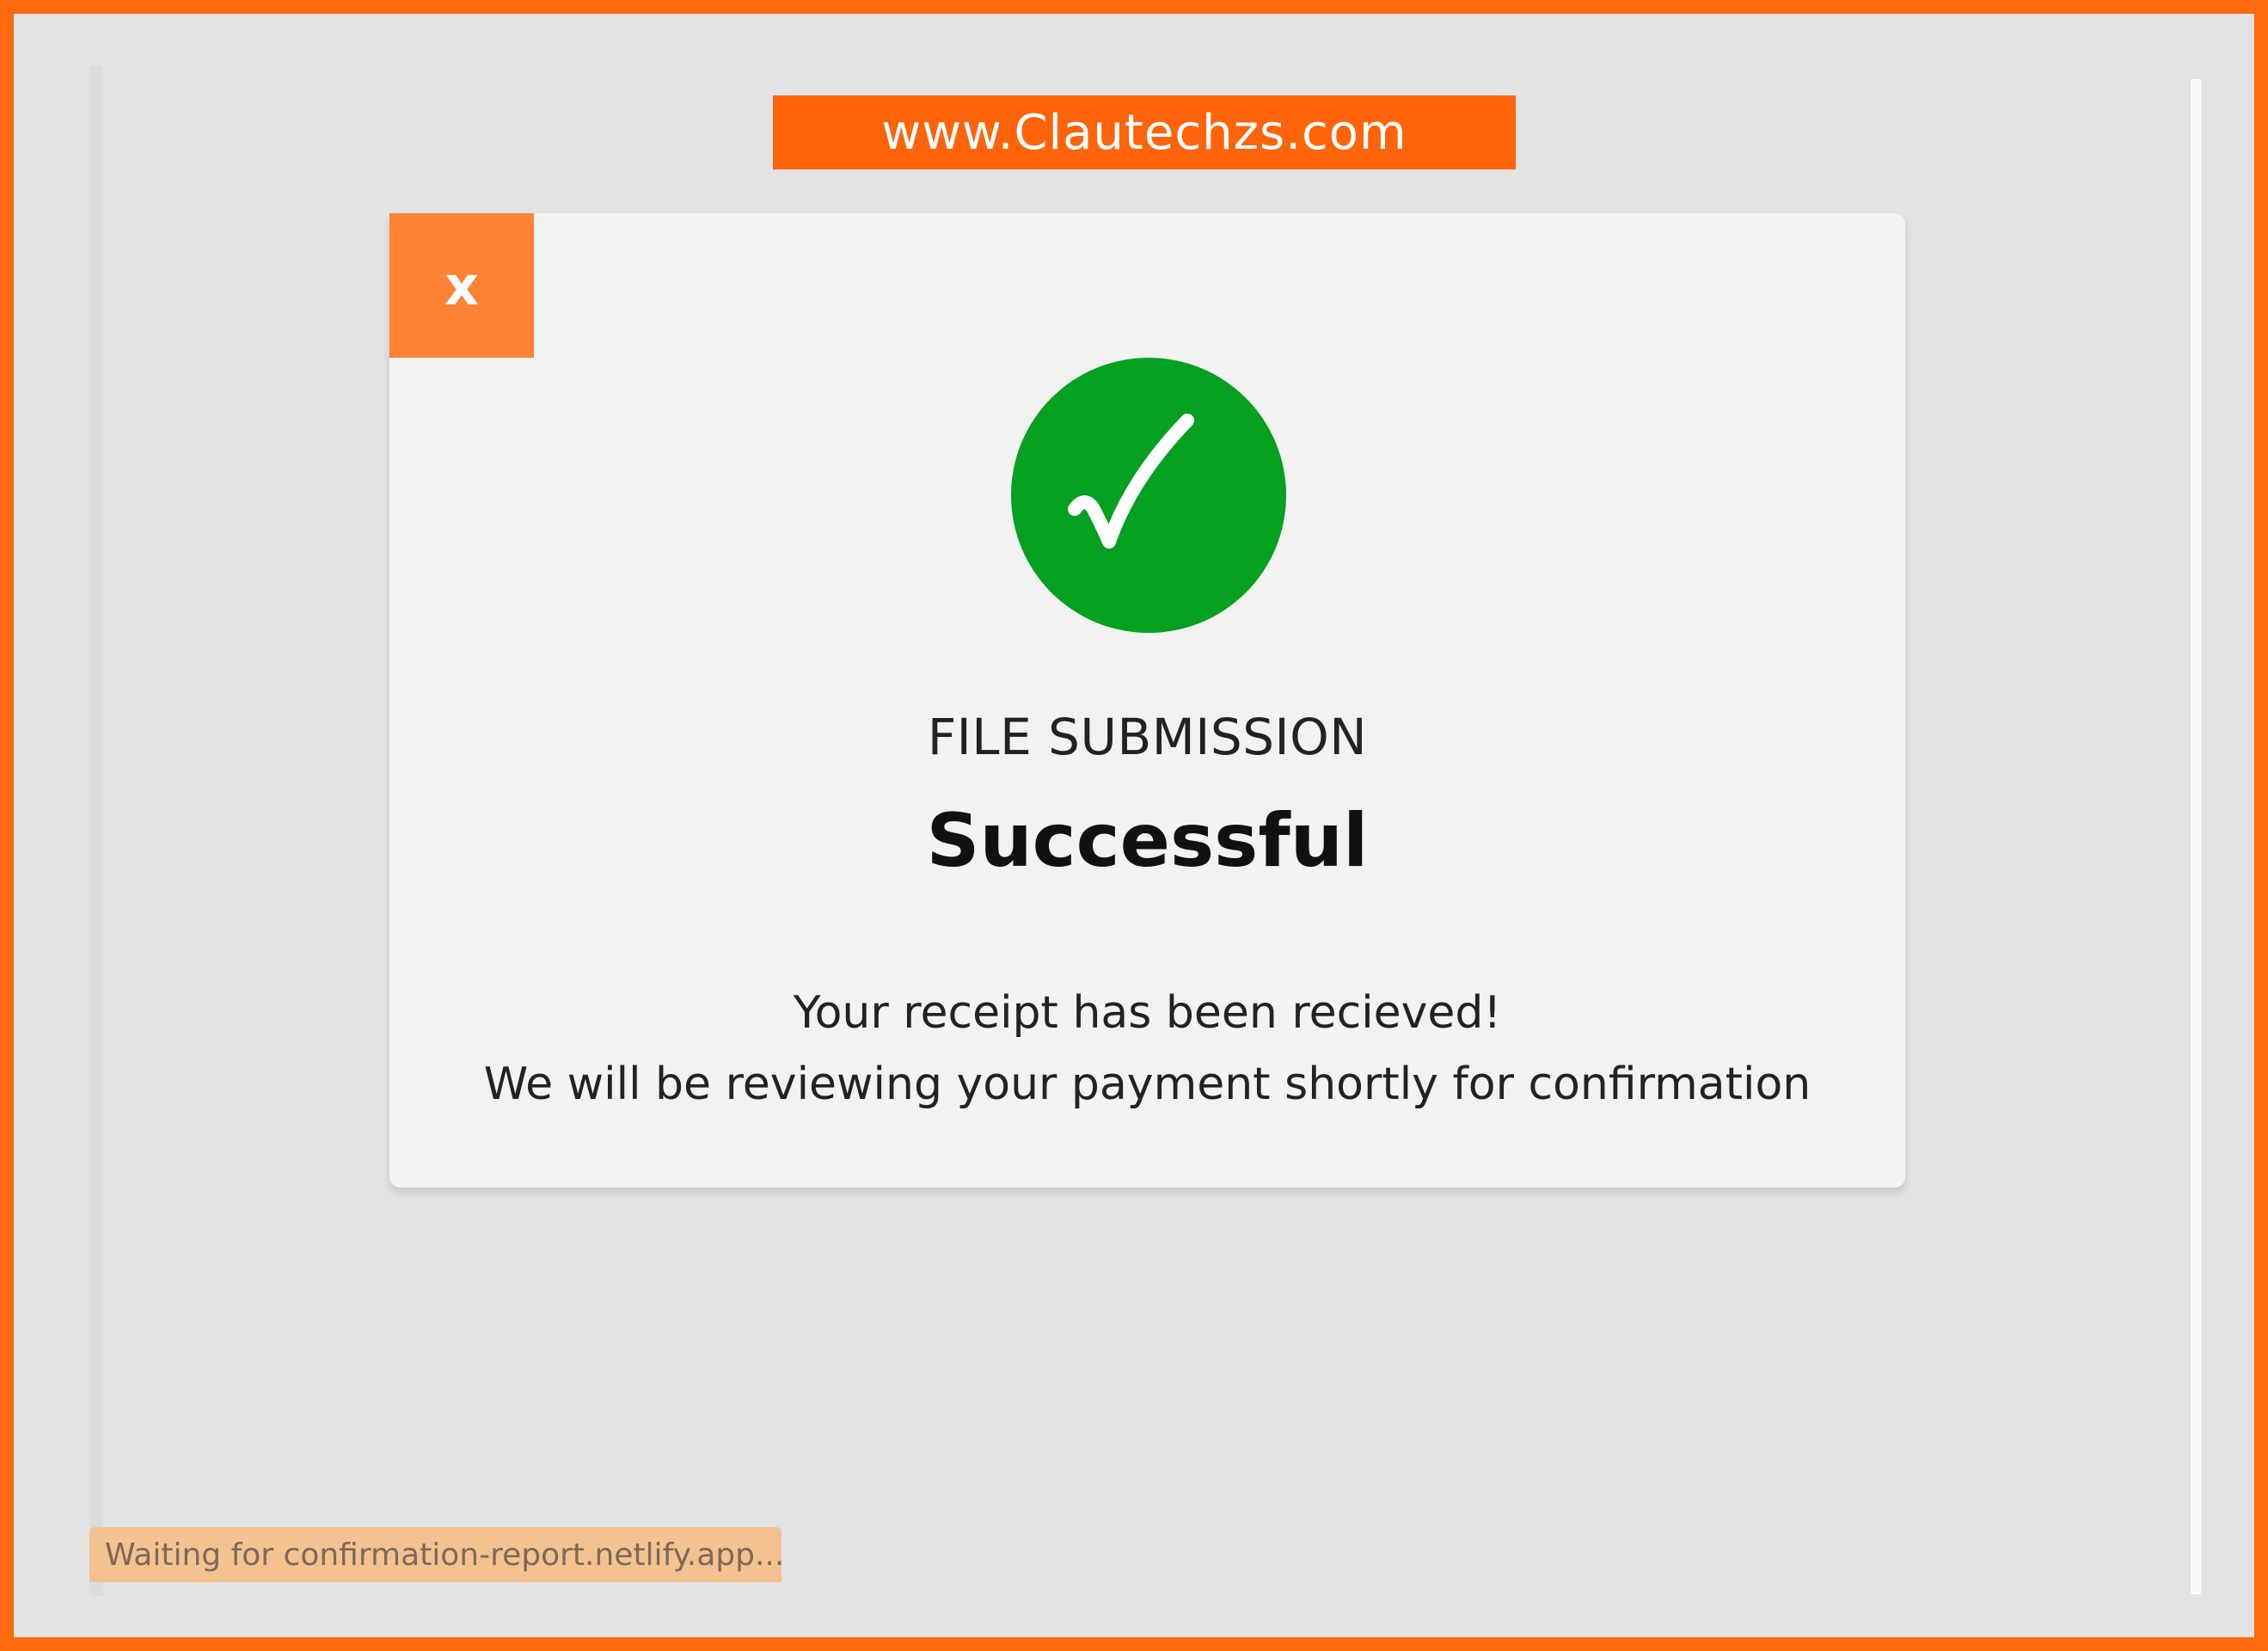  I want to click on status-title: Successful, so click(1147, 841).